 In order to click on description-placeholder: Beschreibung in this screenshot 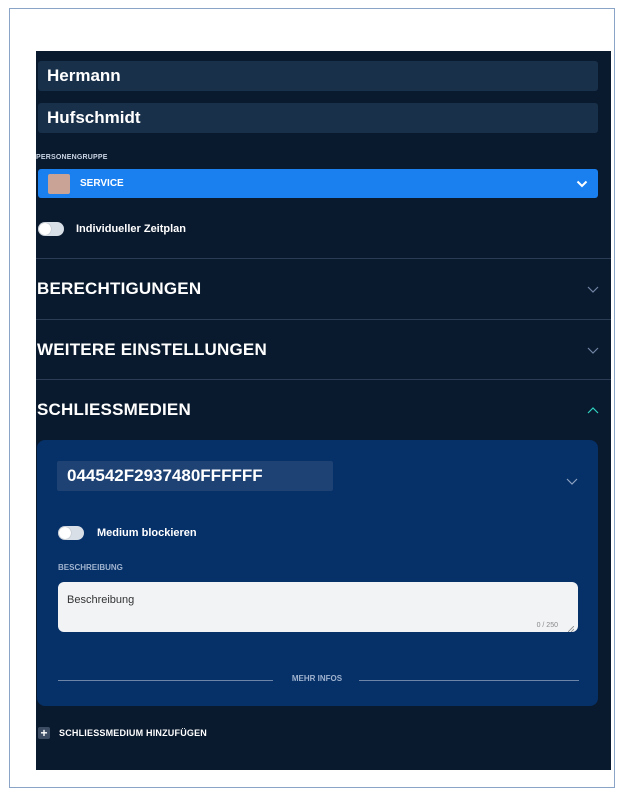, I will do `click(101, 600)`.